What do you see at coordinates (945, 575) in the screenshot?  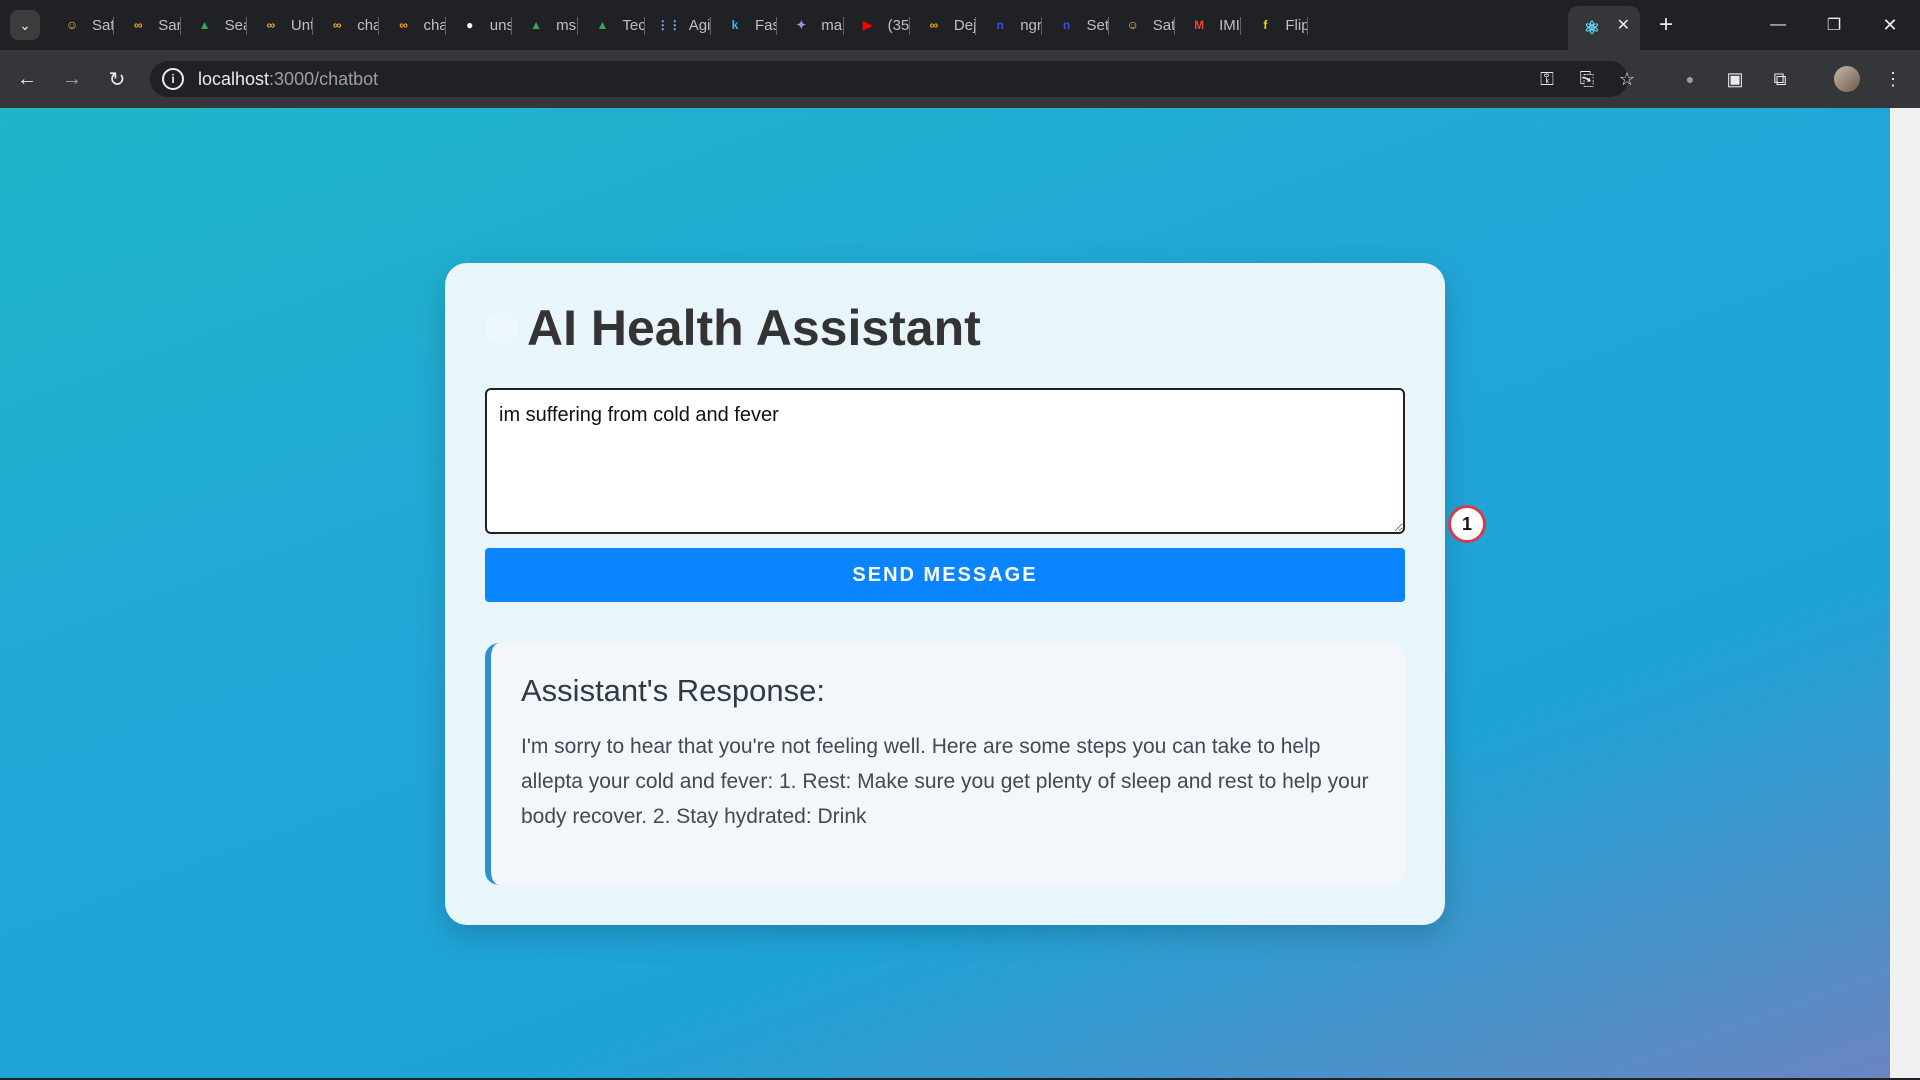 I see `send-message-button: SEND MESSAGE` at bounding box center [945, 575].